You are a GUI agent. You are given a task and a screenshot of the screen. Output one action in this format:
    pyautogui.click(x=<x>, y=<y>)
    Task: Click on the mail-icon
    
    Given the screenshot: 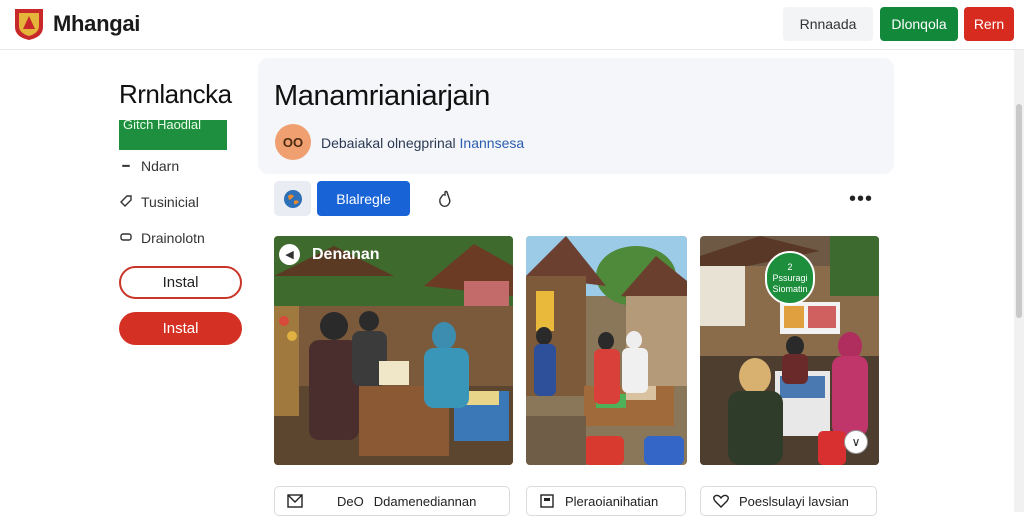 What is the action you would take?
    pyautogui.click(x=295, y=501)
    